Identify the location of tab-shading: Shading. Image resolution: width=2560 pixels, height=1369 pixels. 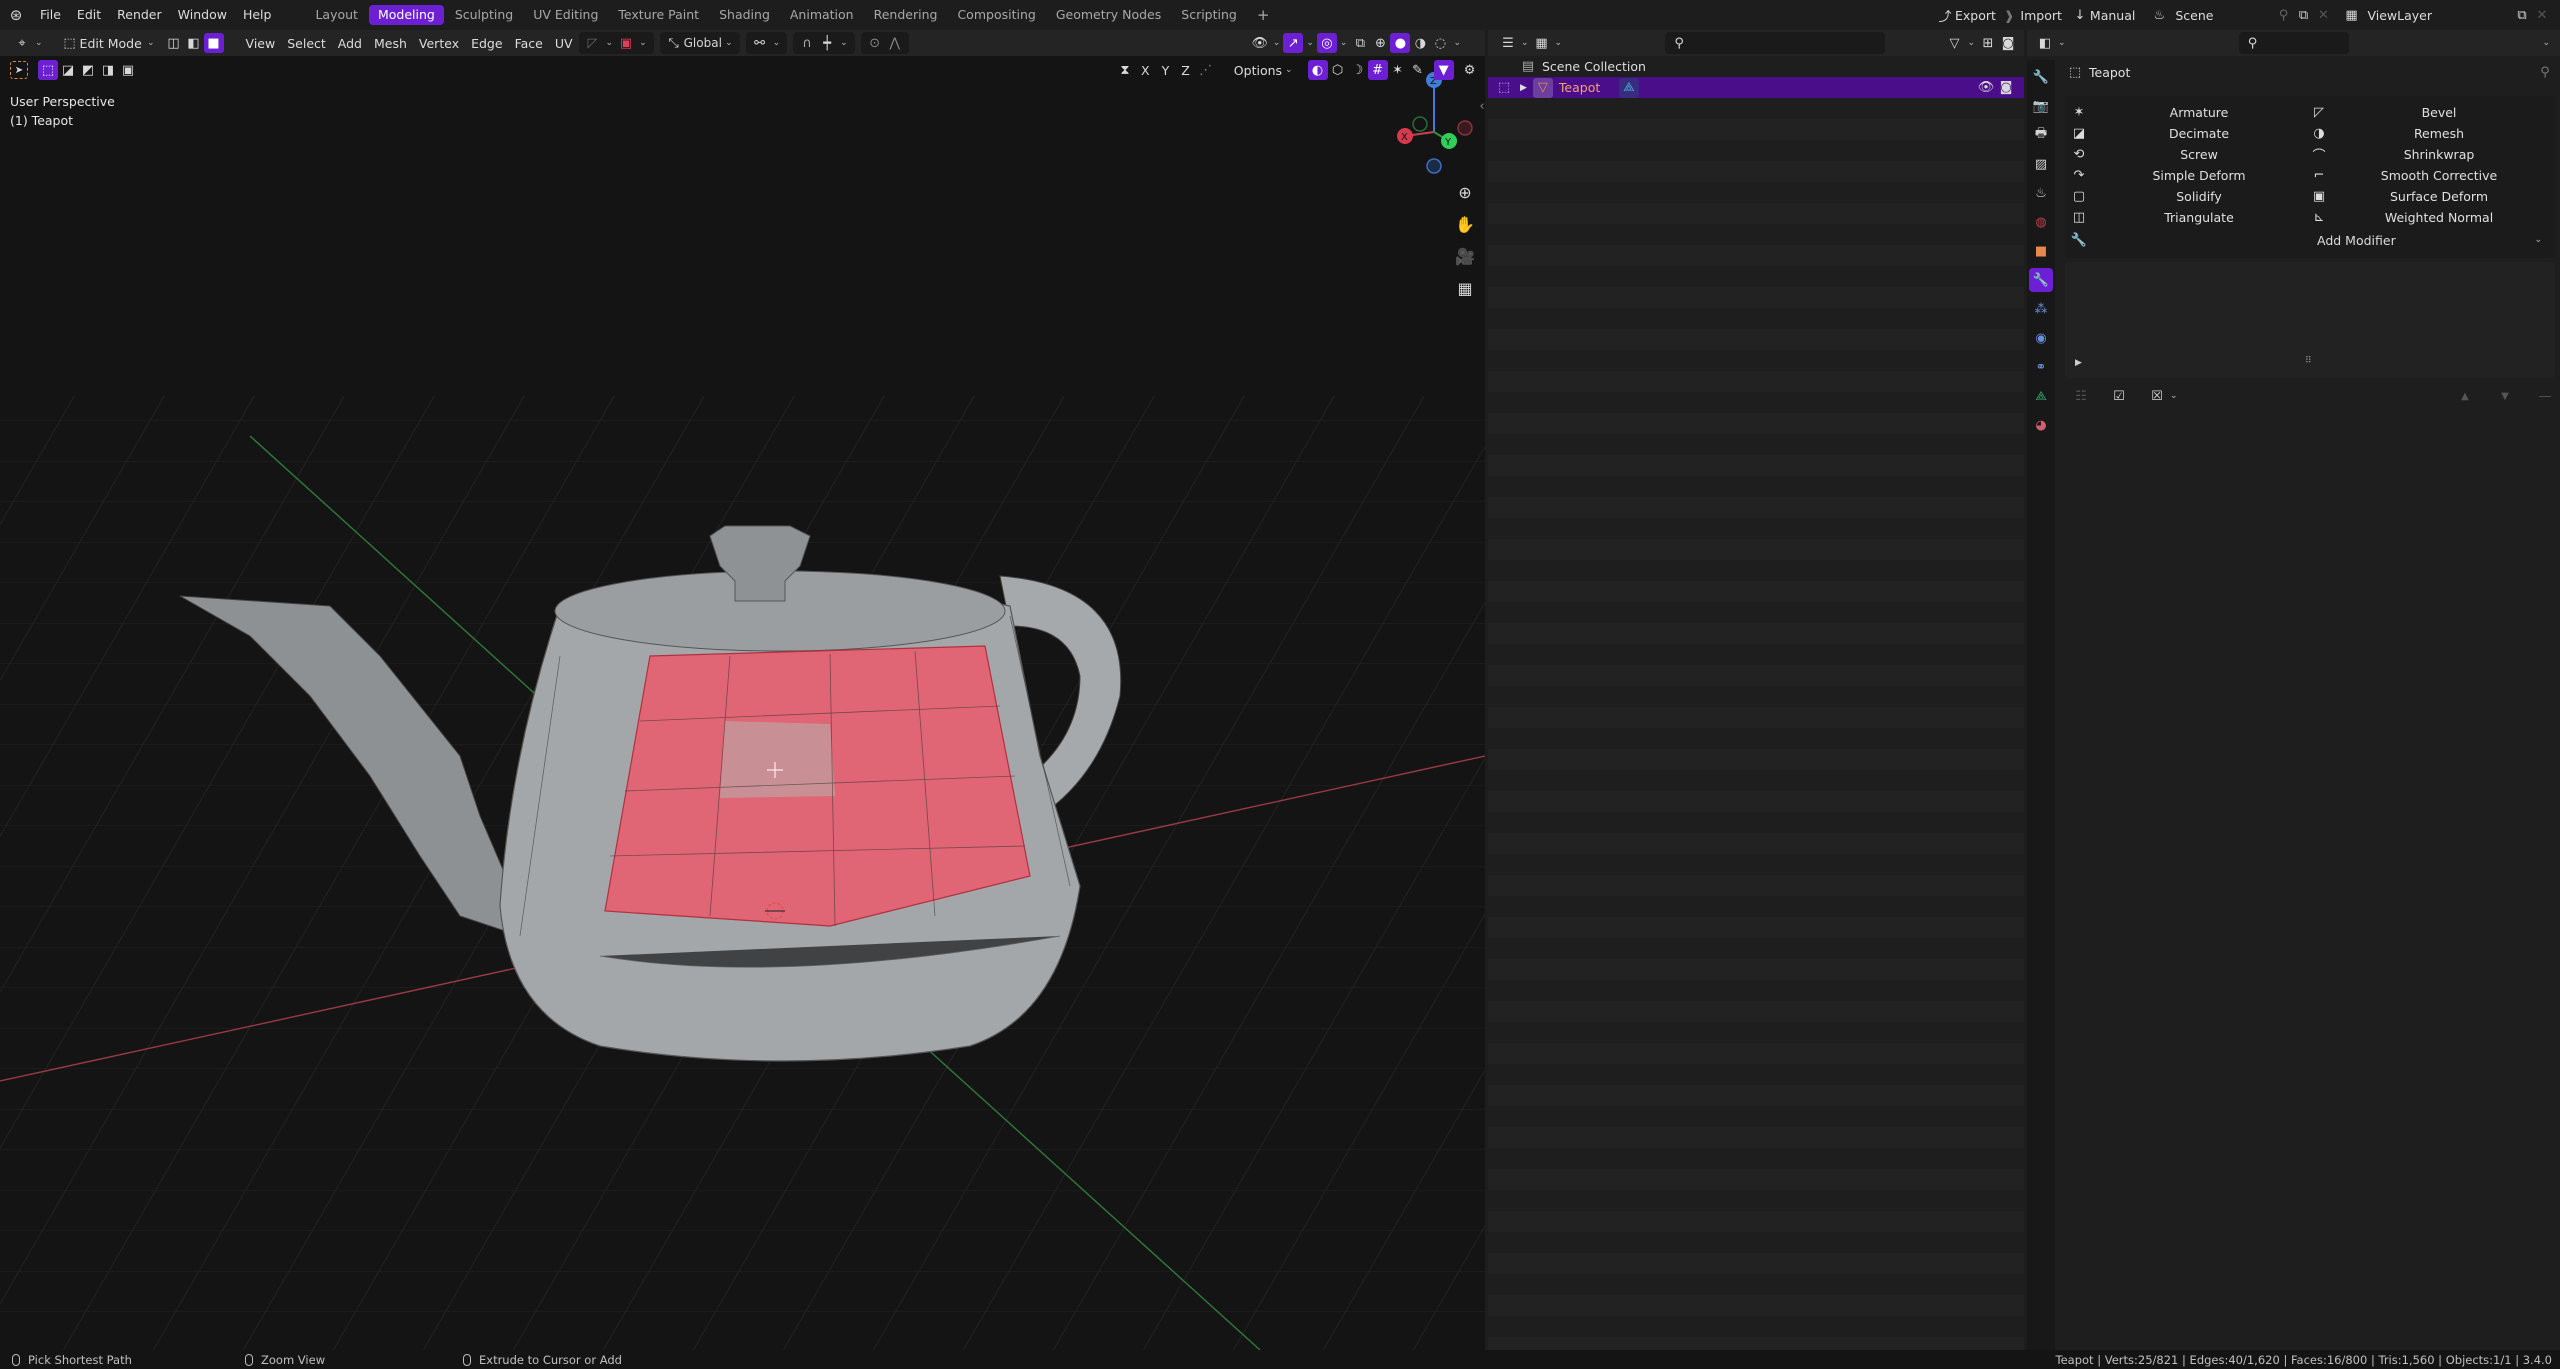
(744, 15).